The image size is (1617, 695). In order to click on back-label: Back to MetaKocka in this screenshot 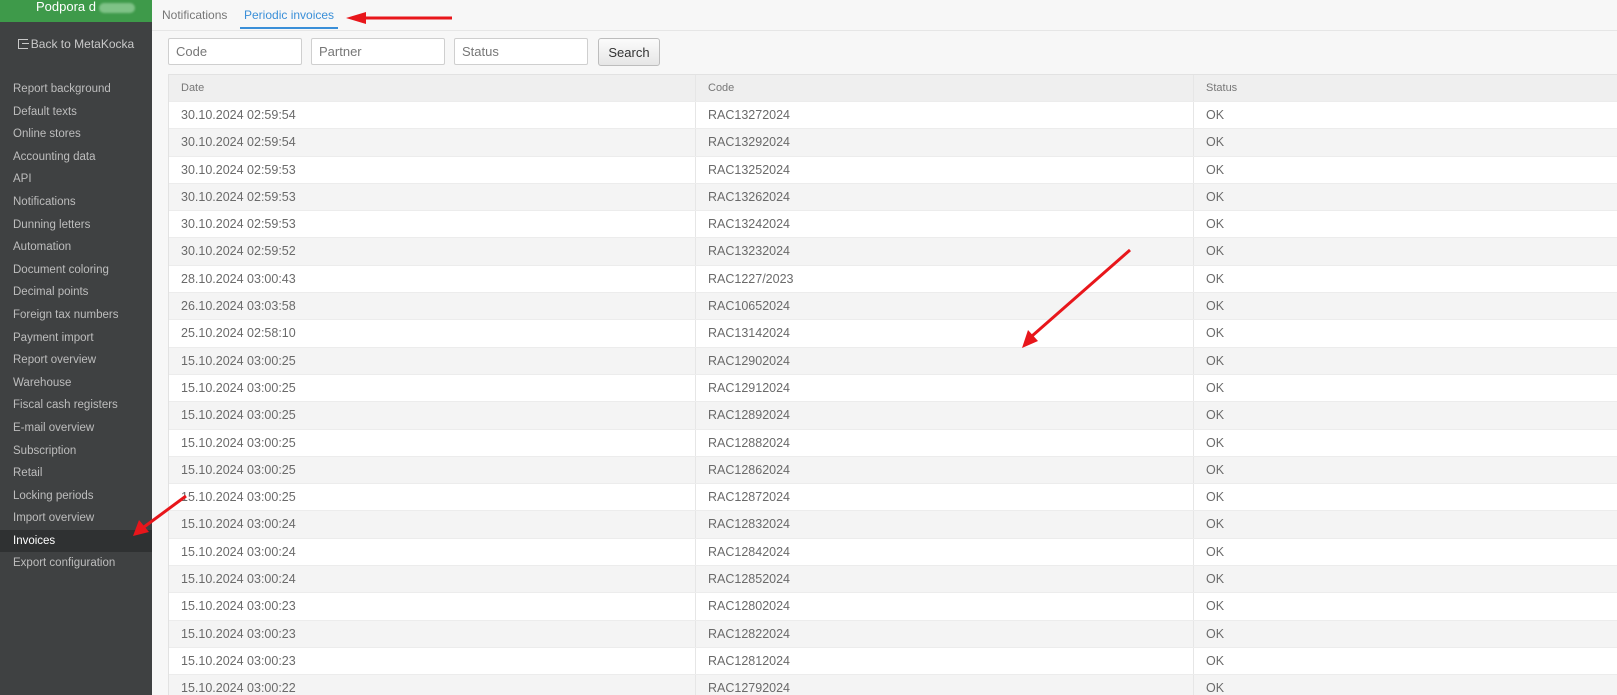, I will do `click(82, 44)`.